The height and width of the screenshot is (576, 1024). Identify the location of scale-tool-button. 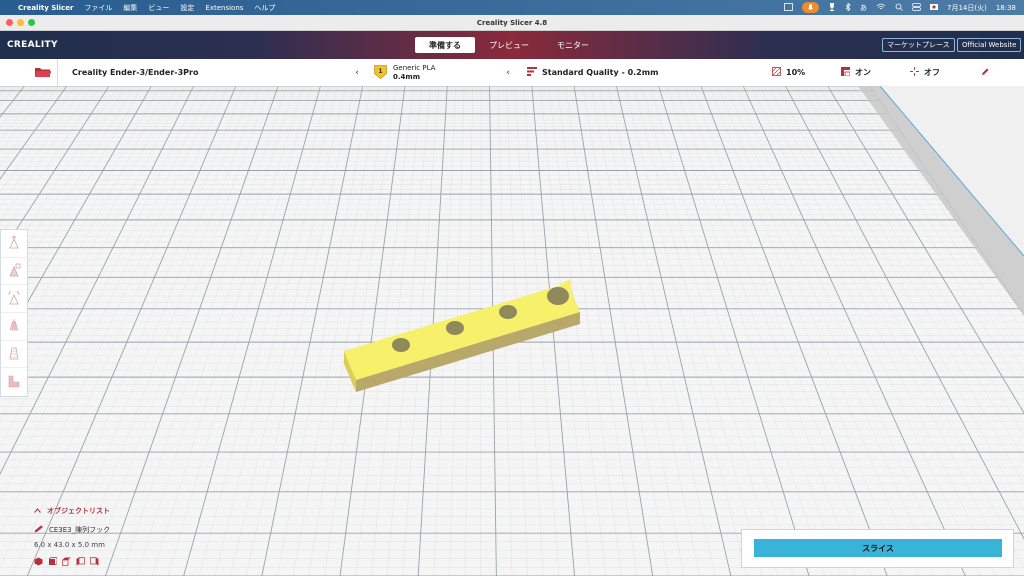
(14, 272).